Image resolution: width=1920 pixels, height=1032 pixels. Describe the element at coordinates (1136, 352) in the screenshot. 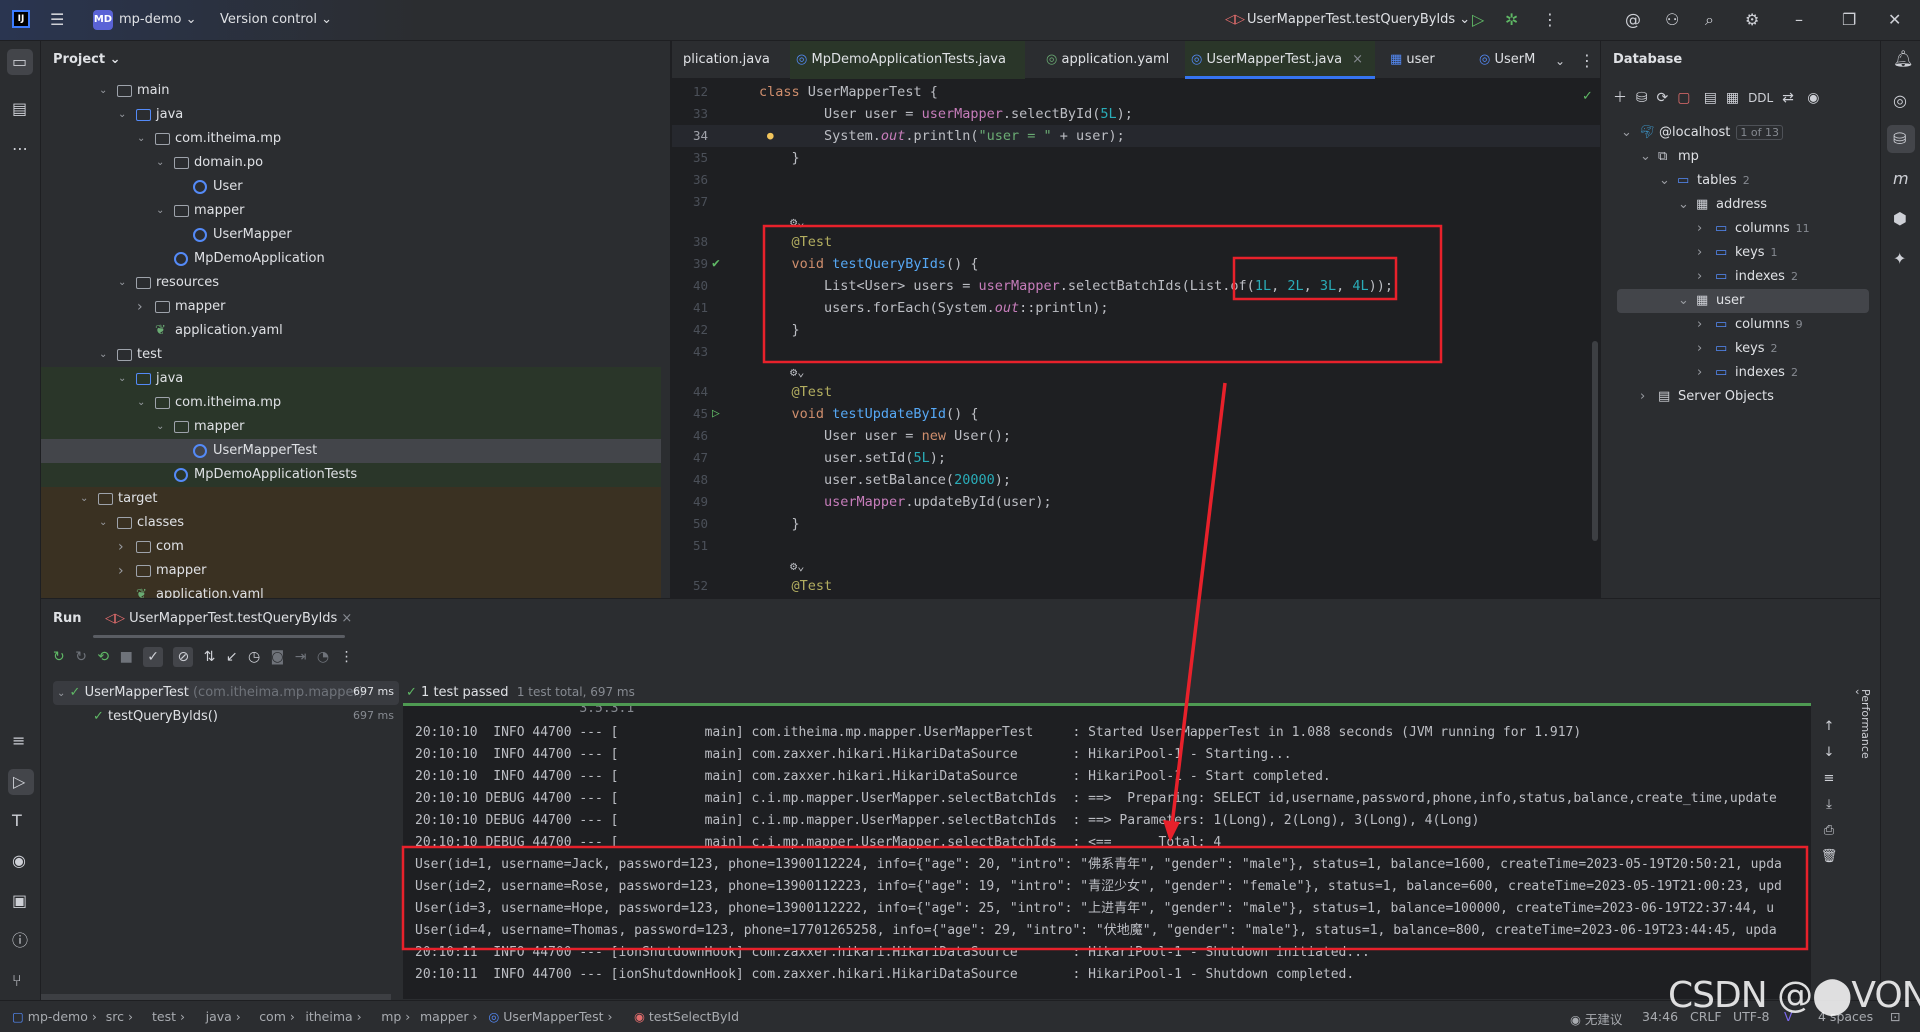

I see `code-line: 43` at that location.